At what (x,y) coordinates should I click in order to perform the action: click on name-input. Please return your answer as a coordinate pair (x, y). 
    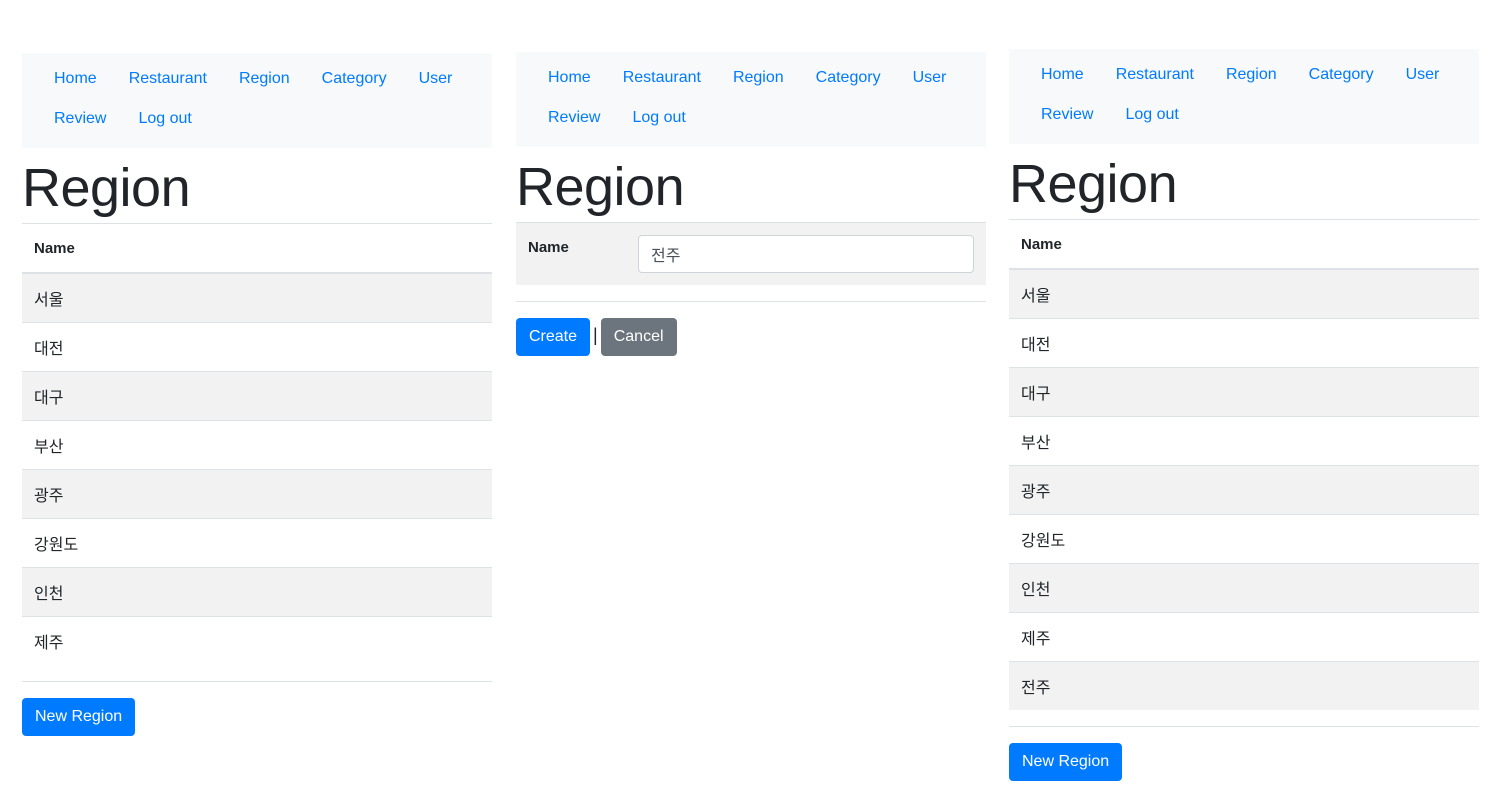
    Looking at the image, I should click on (806, 254).